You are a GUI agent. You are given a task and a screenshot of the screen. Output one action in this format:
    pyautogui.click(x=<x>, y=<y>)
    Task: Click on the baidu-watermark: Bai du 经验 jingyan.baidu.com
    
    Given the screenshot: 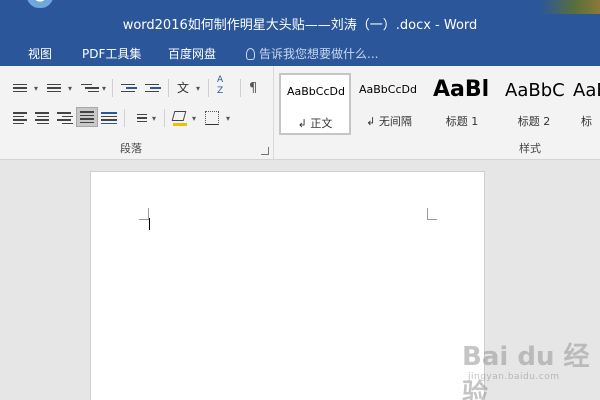 What is the action you would take?
    pyautogui.click(x=527, y=366)
    